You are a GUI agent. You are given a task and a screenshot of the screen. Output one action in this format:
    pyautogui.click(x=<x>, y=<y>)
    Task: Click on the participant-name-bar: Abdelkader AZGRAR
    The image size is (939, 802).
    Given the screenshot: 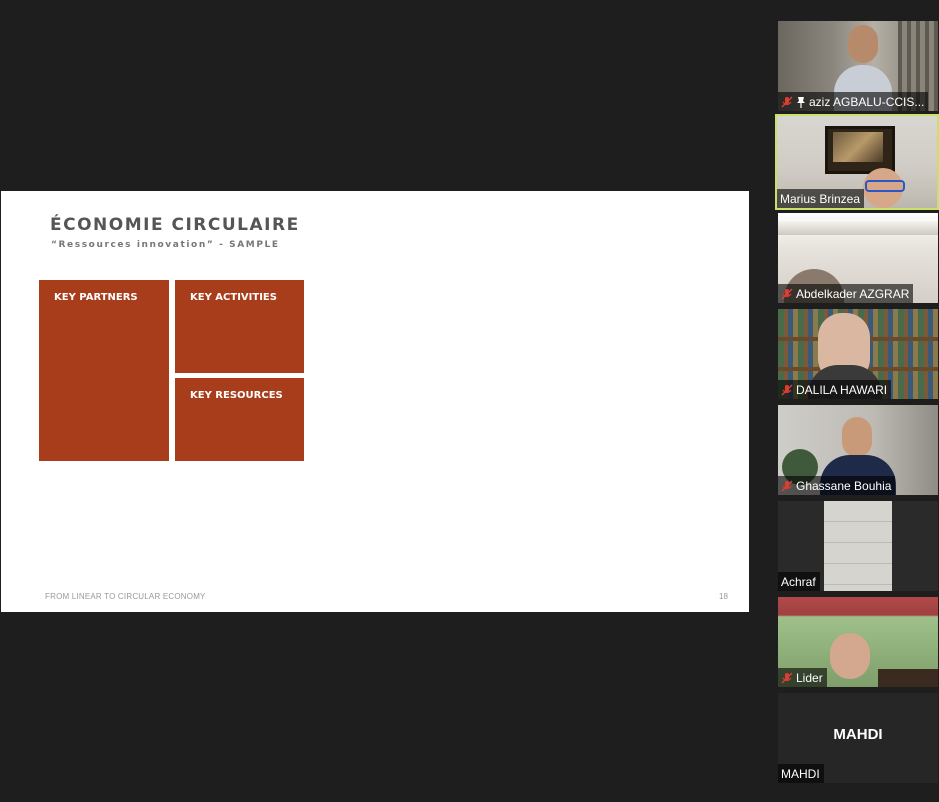 What is the action you would take?
    pyautogui.click(x=846, y=293)
    